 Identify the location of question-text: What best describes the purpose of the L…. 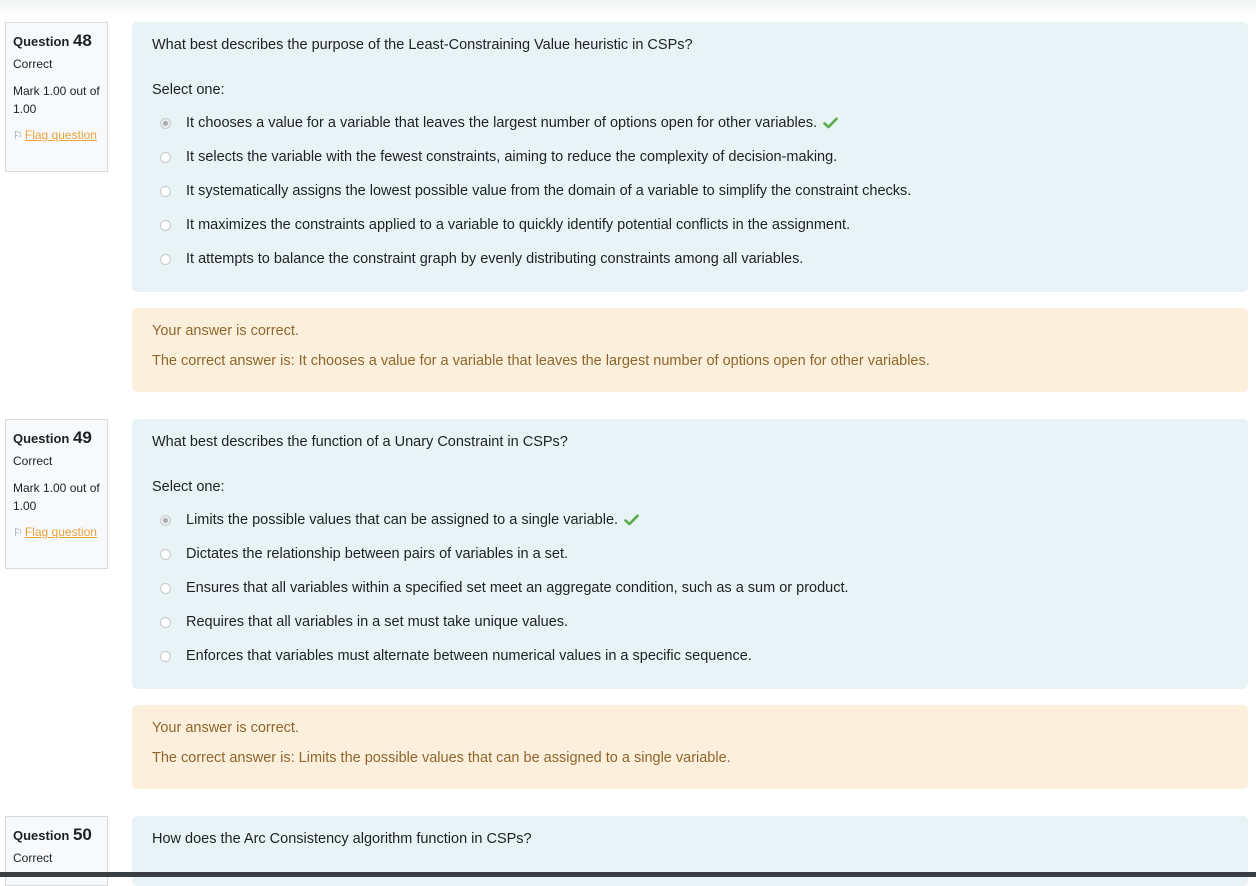
(422, 45).